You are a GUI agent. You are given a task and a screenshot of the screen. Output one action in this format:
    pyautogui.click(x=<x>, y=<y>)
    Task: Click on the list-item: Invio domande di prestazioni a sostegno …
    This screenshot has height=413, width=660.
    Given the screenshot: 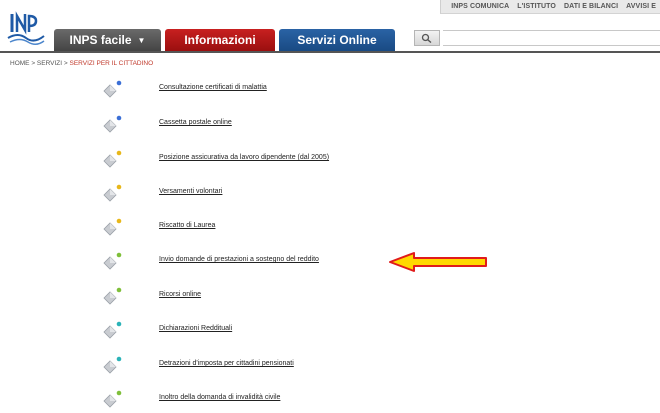 What is the action you would take?
    pyautogui.click(x=209, y=261)
    